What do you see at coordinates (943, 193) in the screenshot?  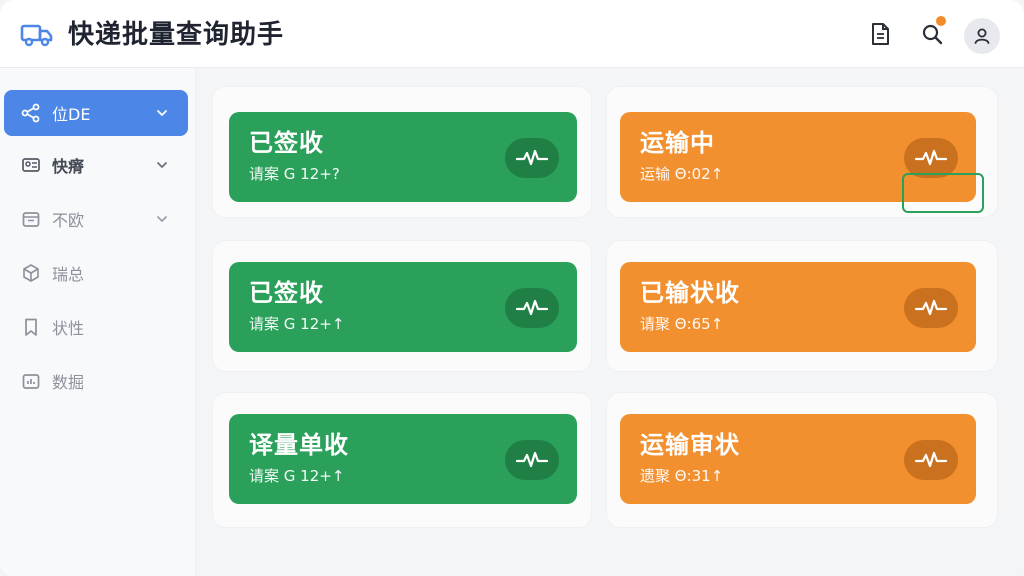 I see `selection-outline` at bounding box center [943, 193].